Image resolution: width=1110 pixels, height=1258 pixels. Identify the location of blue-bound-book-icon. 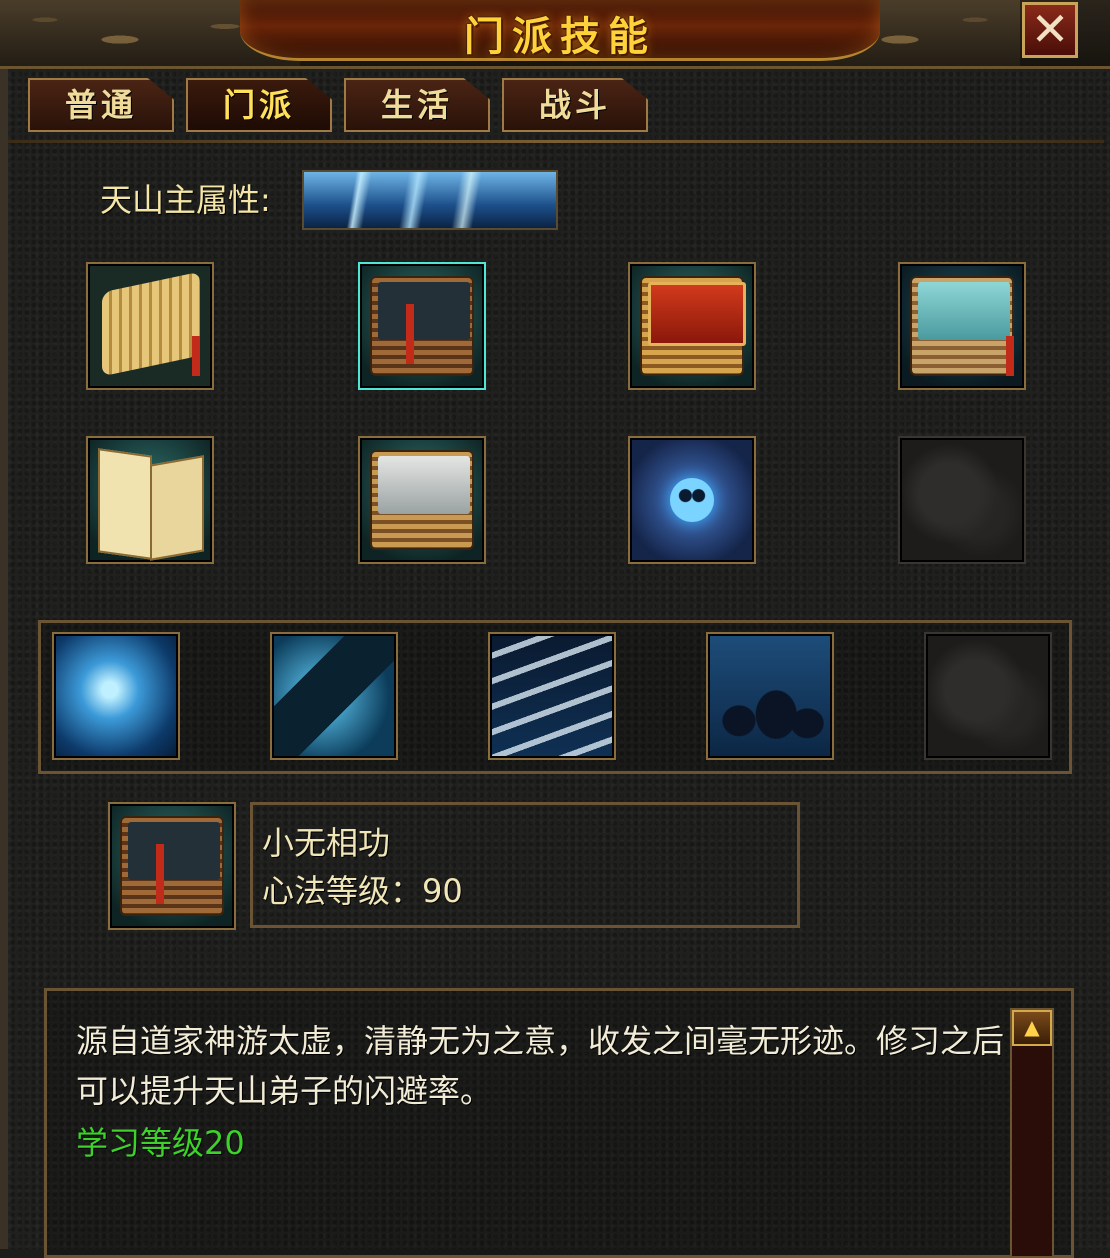
(962, 326).